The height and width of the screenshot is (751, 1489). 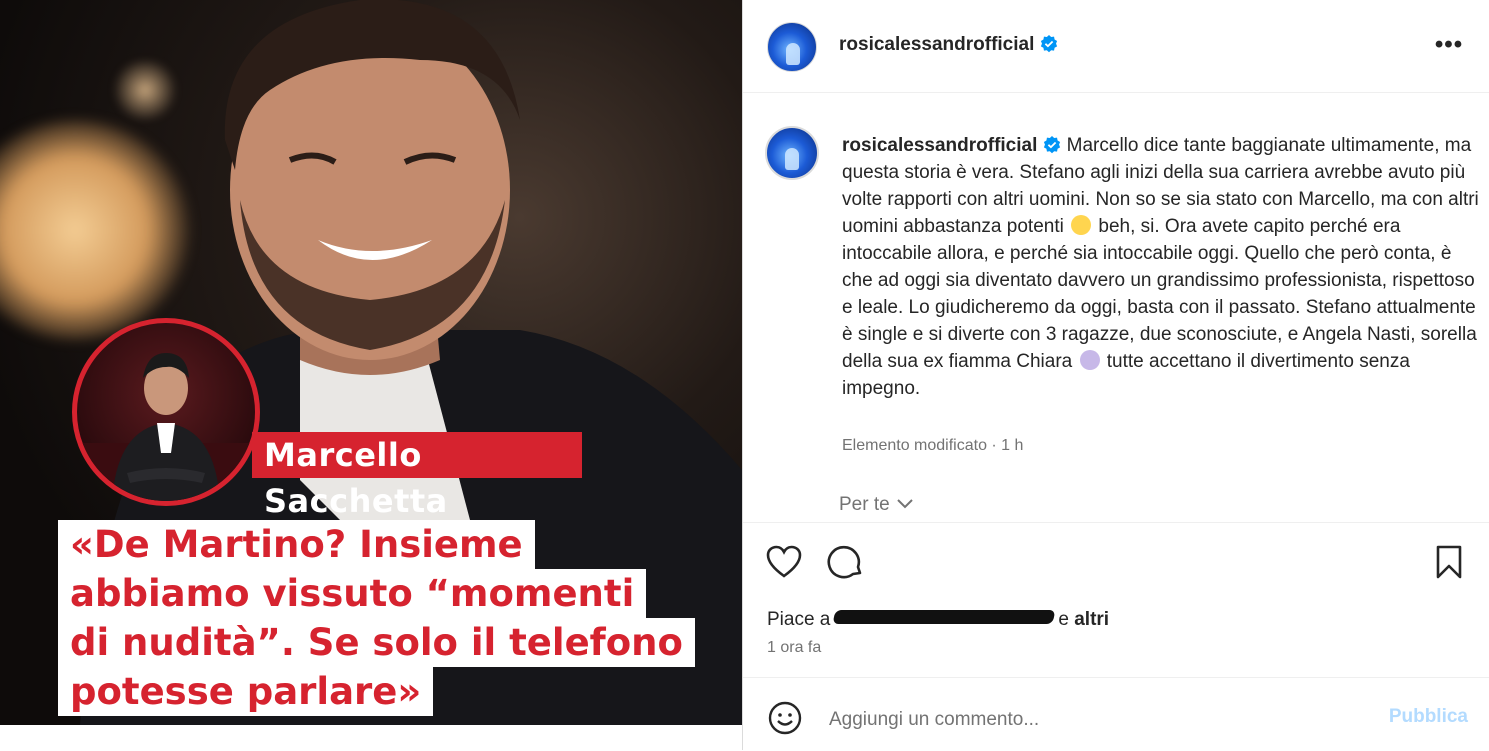 I want to click on post-actions: Piace ae altri 1 ora fa, so click(x=1116, y=600).